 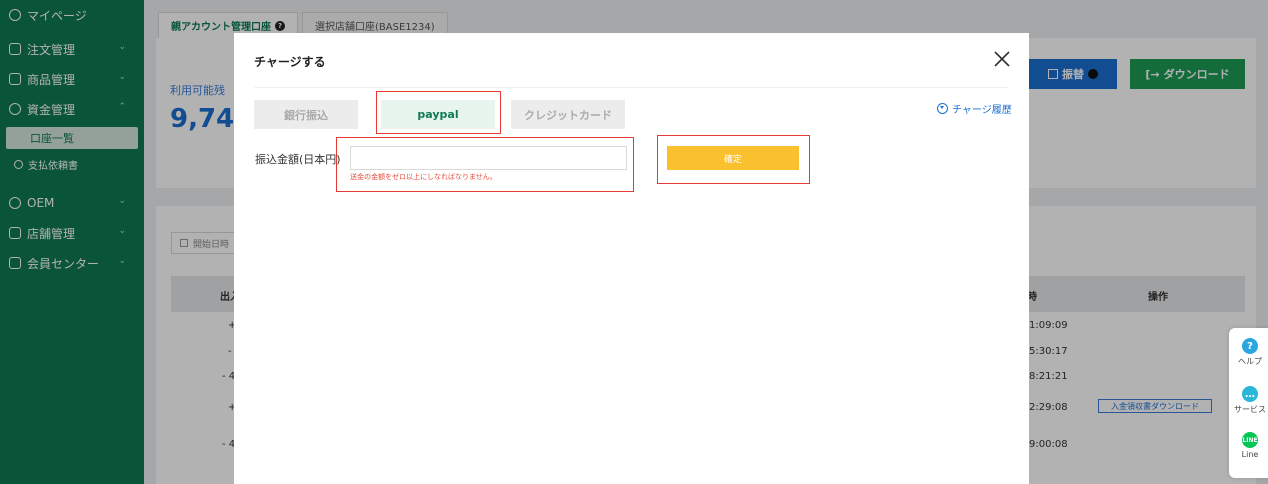 I want to click on line-label: Line, so click(x=1250, y=454).